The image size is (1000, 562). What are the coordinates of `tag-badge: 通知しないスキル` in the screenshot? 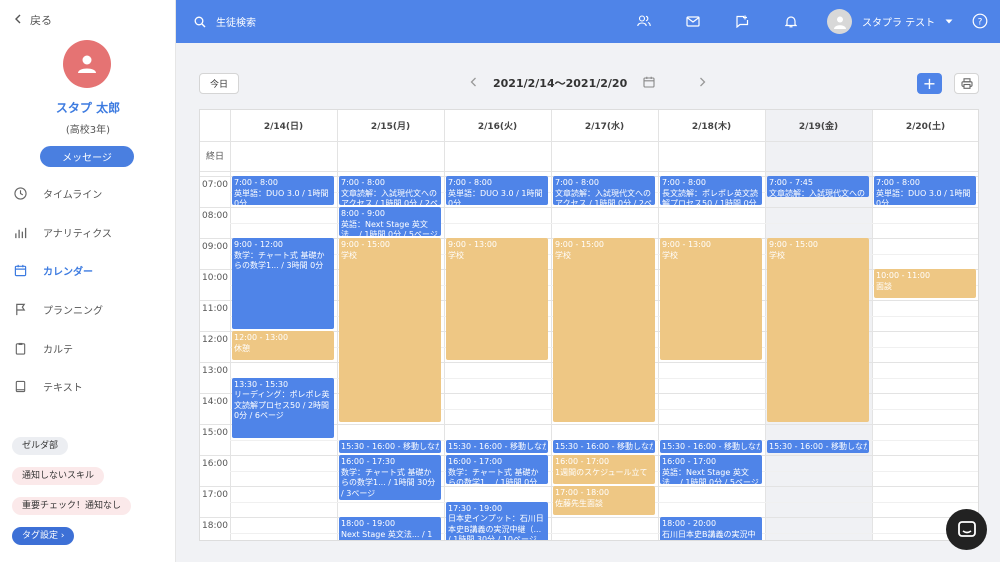 It's located at (58, 476).